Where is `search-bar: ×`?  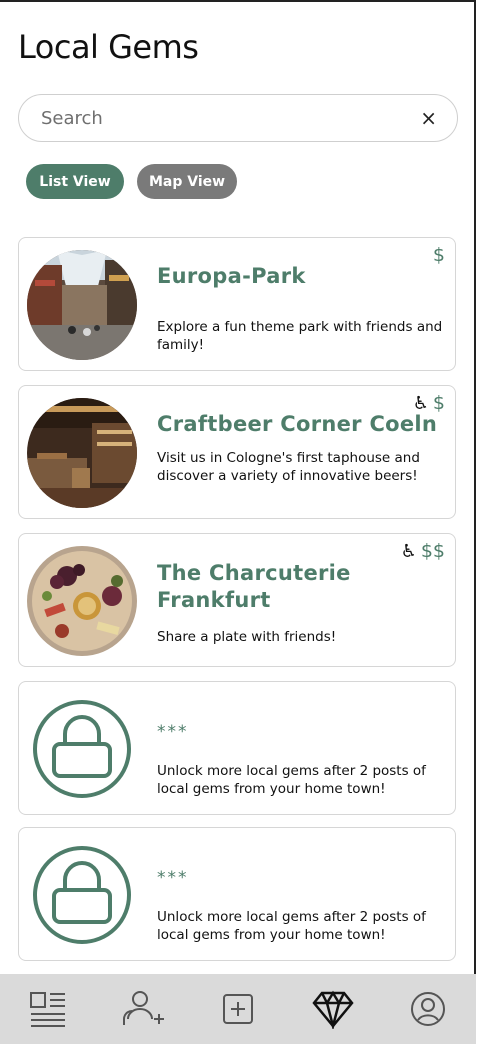
search-bar: × is located at coordinates (238, 118).